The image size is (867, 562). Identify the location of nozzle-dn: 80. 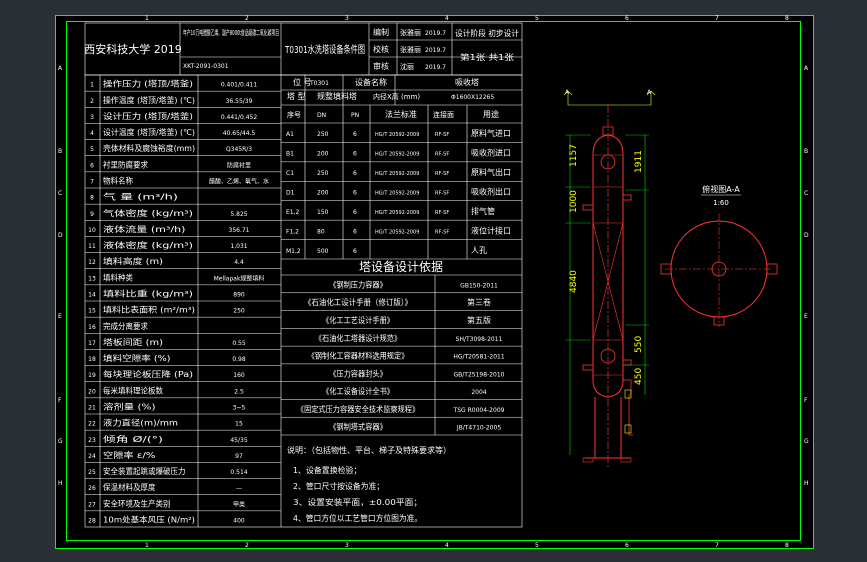
(321, 231).